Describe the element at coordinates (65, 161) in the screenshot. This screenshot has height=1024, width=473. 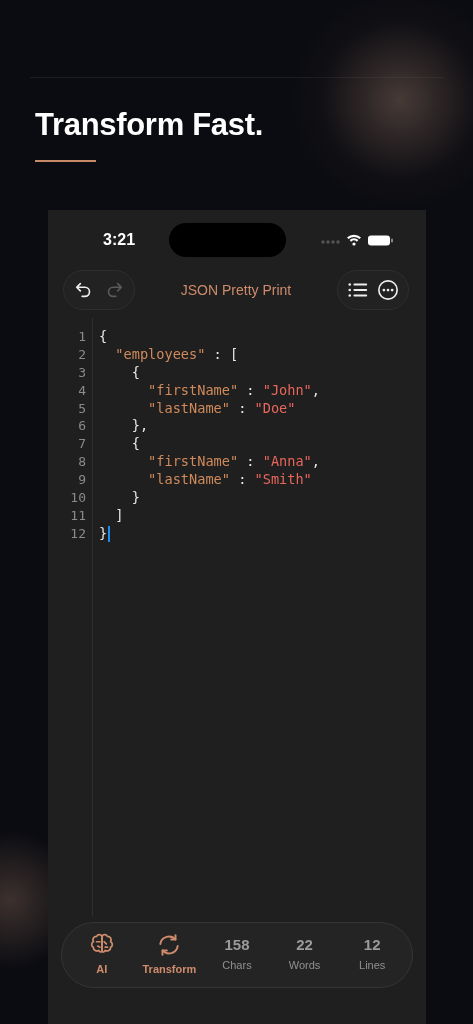
I see `accent-underline` at that location.